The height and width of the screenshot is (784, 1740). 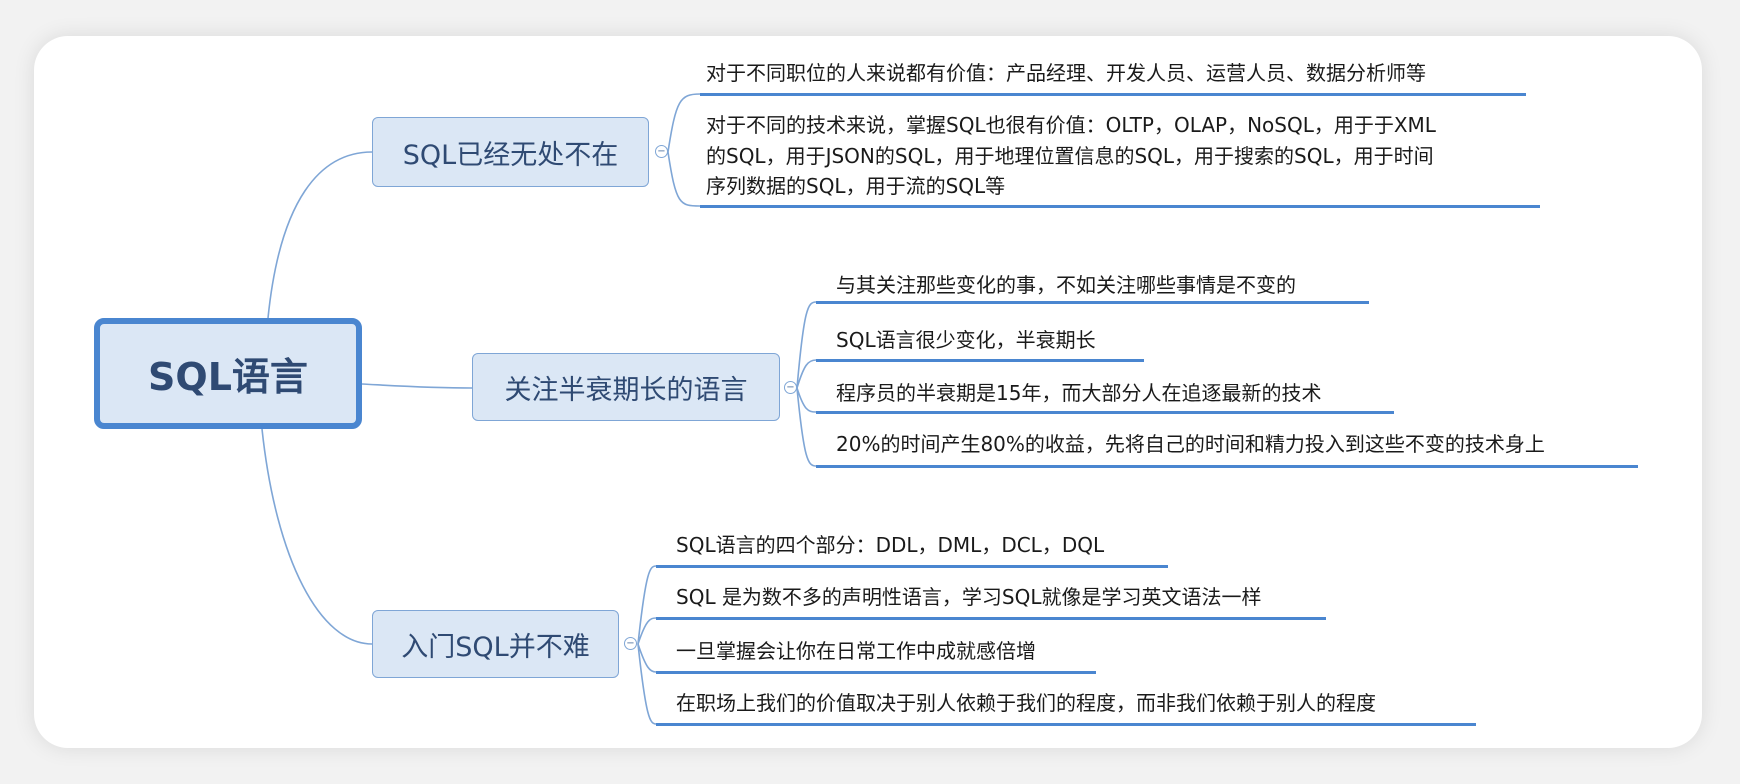 What do you see at coordinates (1066, 285) in the screenshot?
I see `leaf-item: 与其关注那些变化的事，不如关注哪些事情是不变的` at bounding box center [1066, 285].